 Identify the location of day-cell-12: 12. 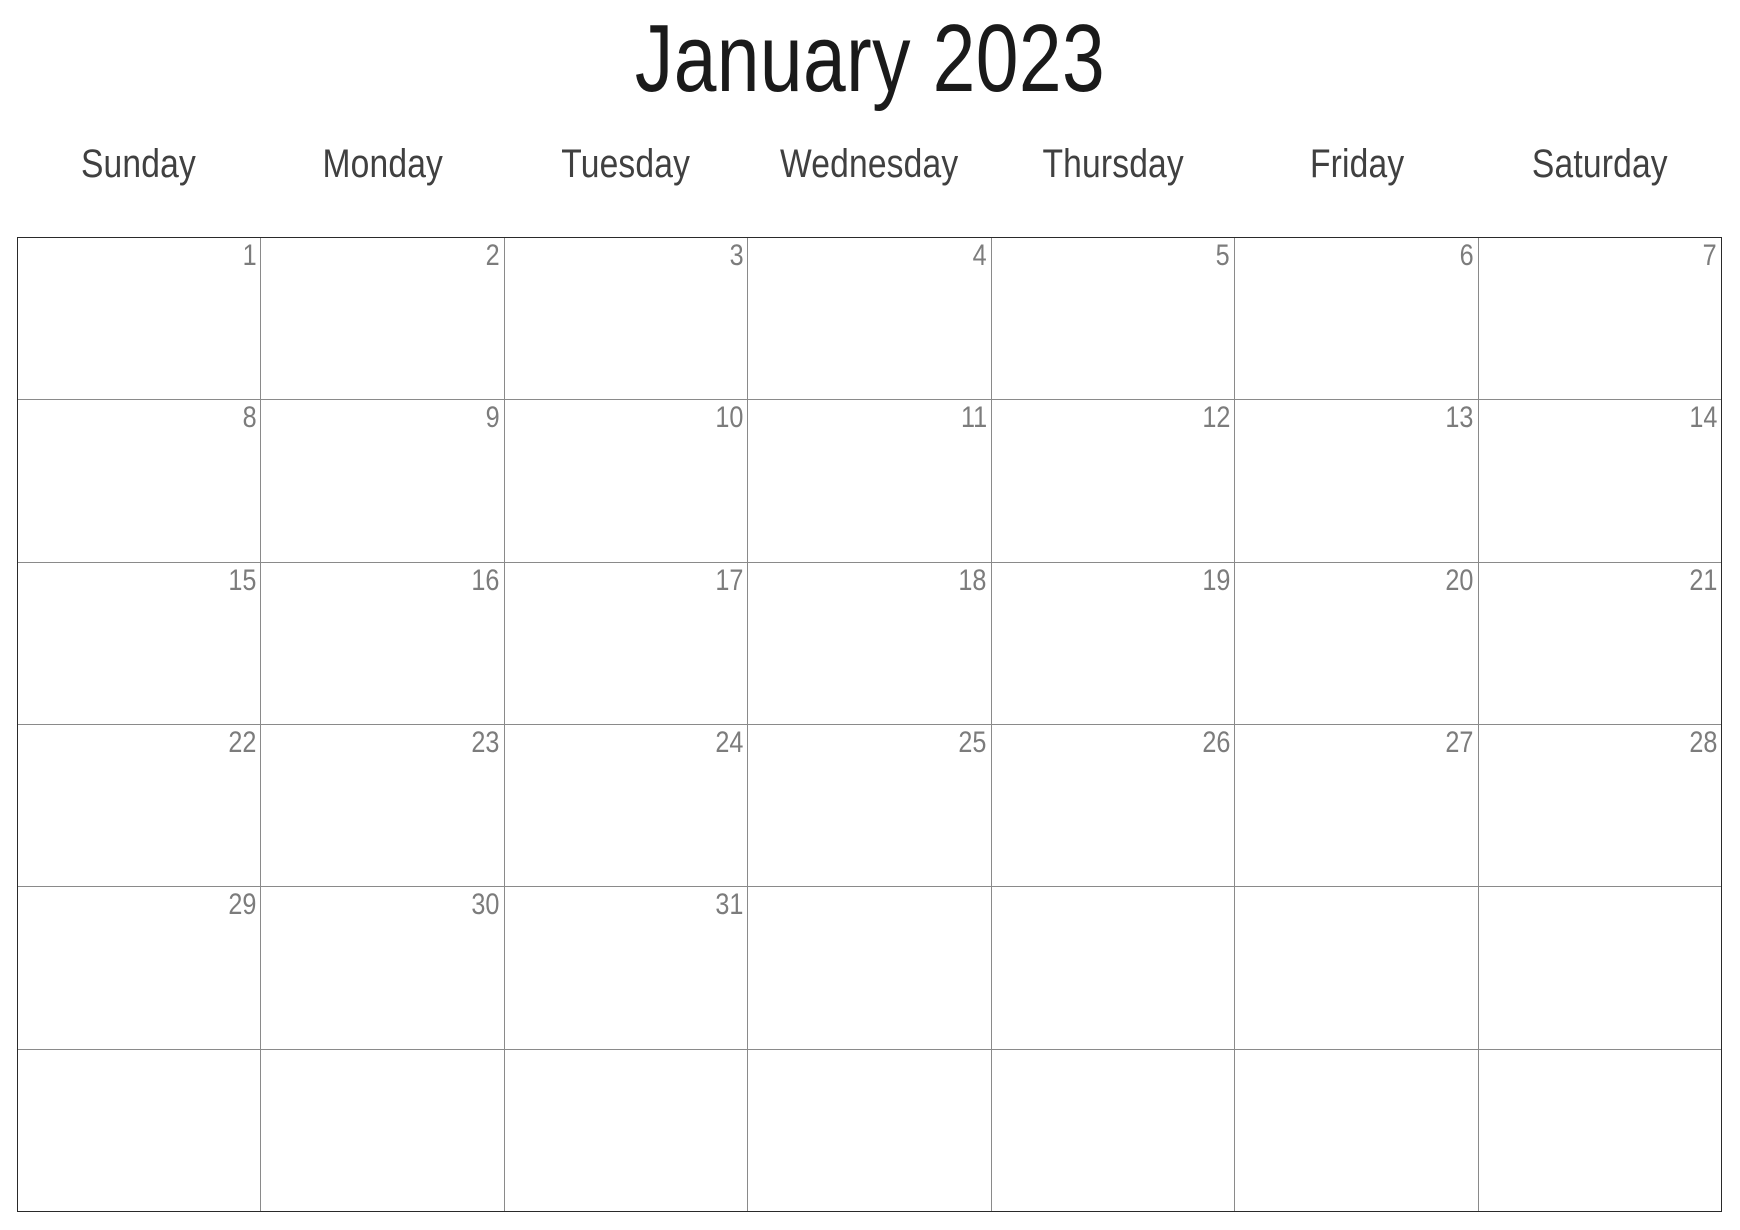
(1114, 481).